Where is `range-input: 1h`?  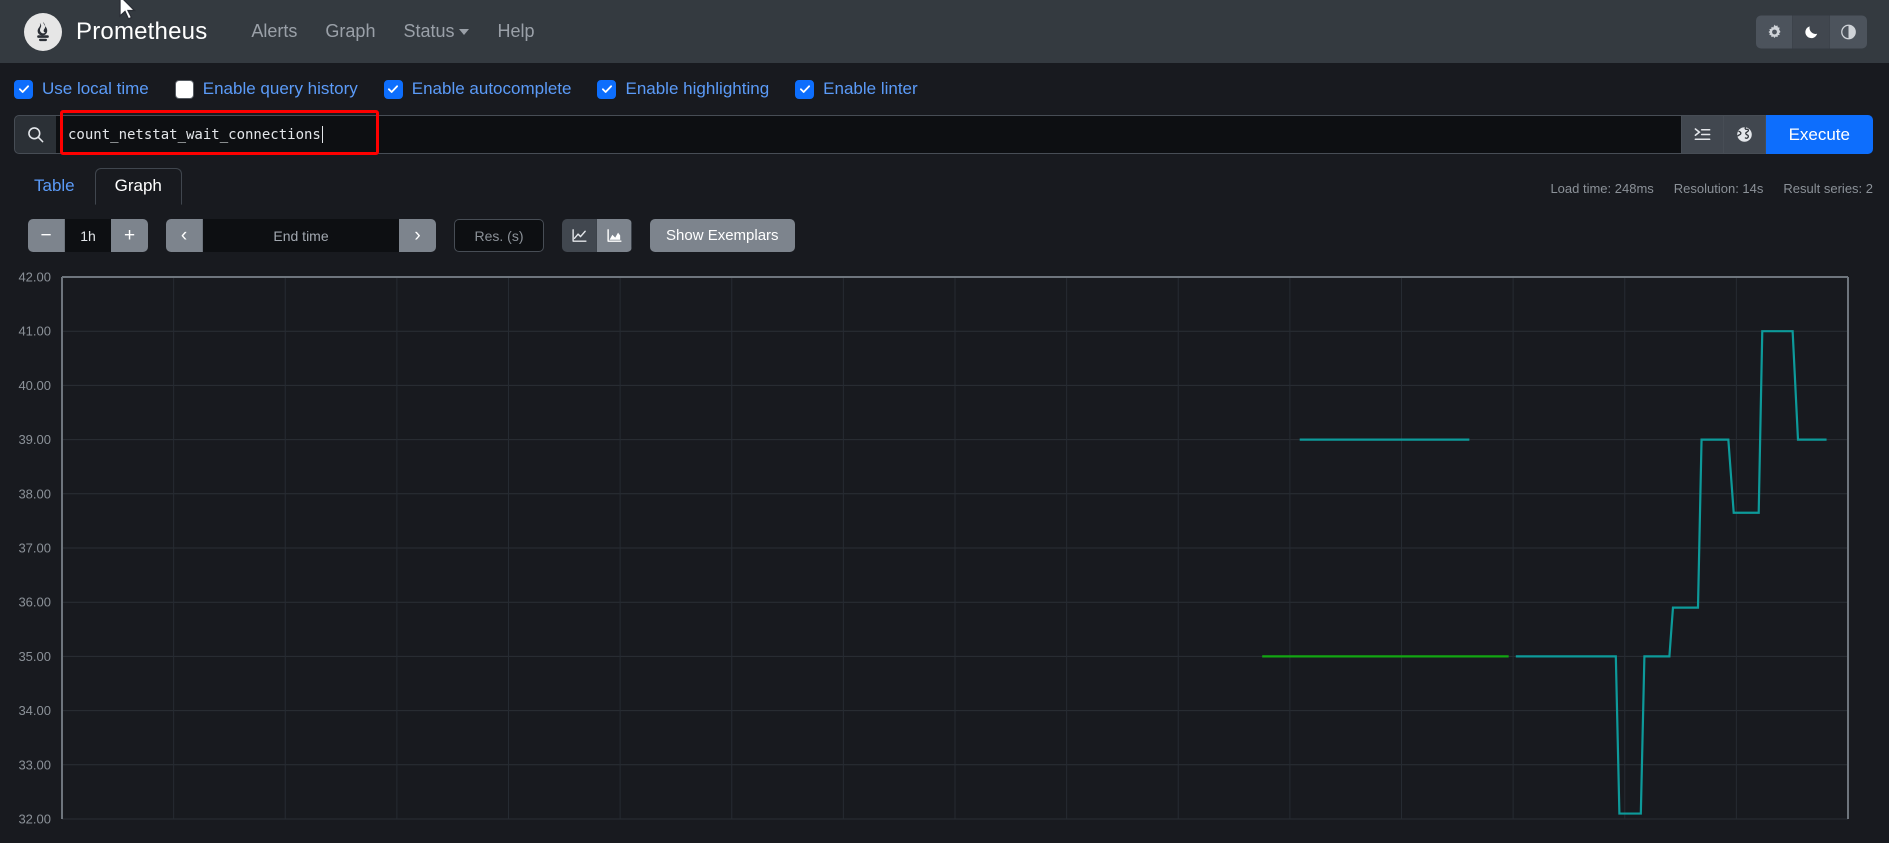 range-input: 1h is located at coordinates (88, 235).